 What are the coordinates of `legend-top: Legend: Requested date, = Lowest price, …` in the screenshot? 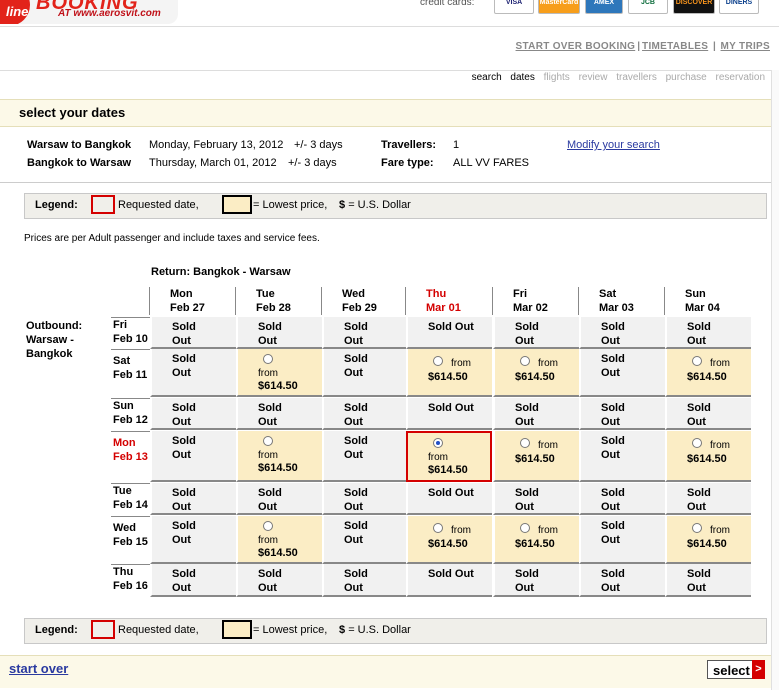 It's located at (395, 206).